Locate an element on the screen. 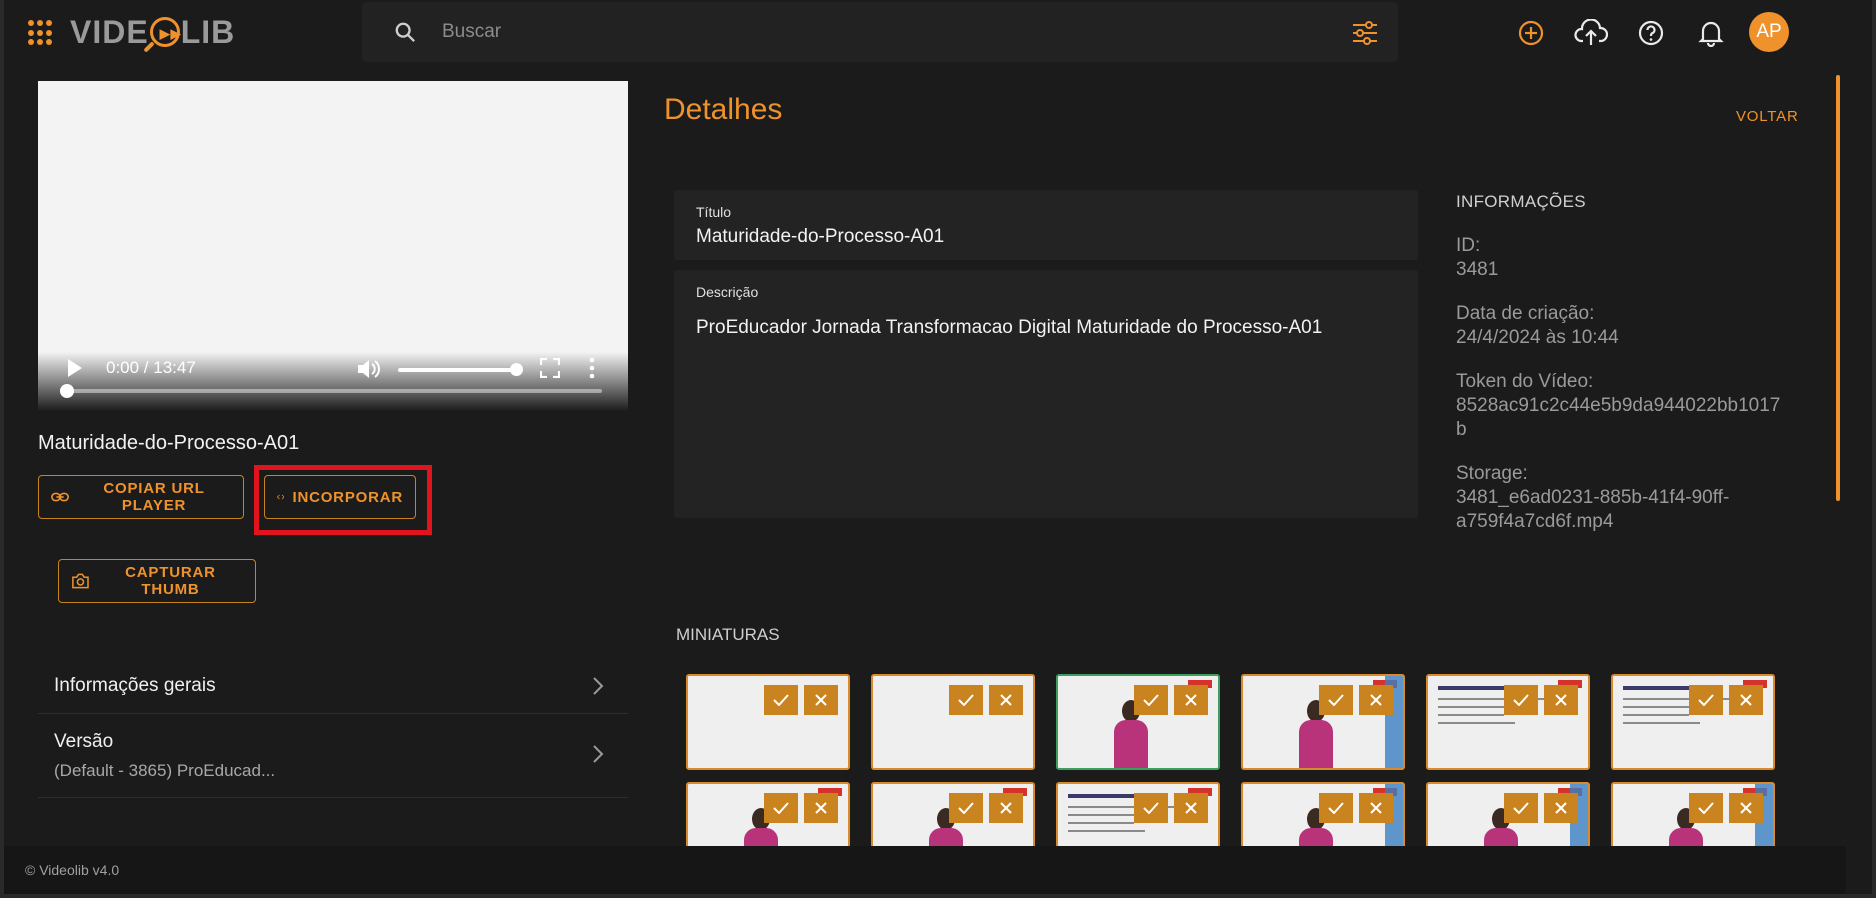 The height and width of the screenshot is (898, 1876). thumbnails-heading: MINIATURAS is located at coordinates (728, 634).